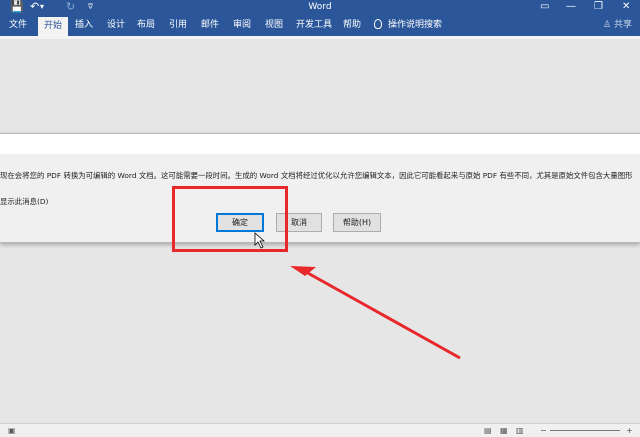 This screenshot has height=437, width=640. I want to click on print-layout-icon: ▦, so click(504, 430).